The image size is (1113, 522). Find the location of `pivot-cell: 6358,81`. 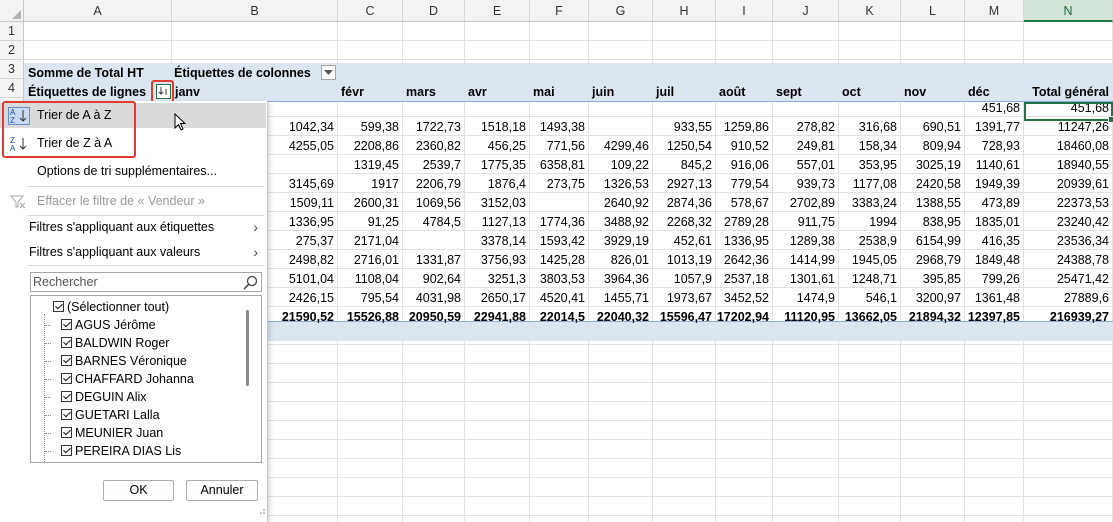

pivot-cell: 6358,81 is located at coordinates (557, 165).